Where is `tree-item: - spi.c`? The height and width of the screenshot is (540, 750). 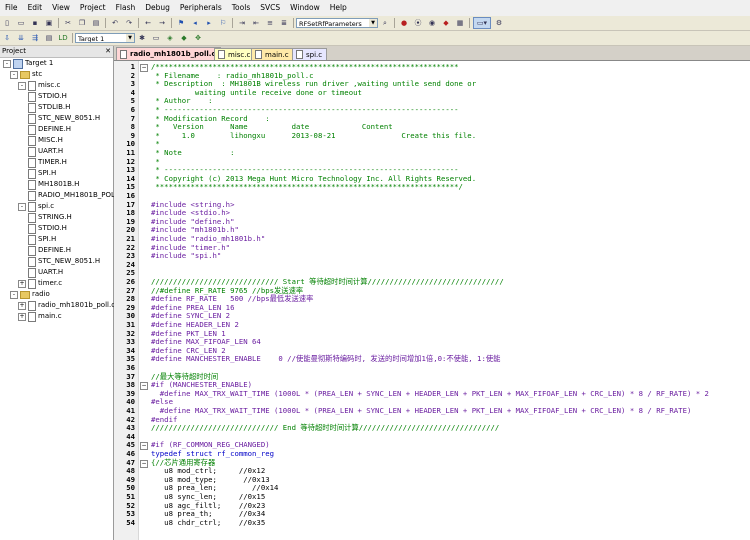
tree-item: - spi.c is located at coordinates (36, 206).